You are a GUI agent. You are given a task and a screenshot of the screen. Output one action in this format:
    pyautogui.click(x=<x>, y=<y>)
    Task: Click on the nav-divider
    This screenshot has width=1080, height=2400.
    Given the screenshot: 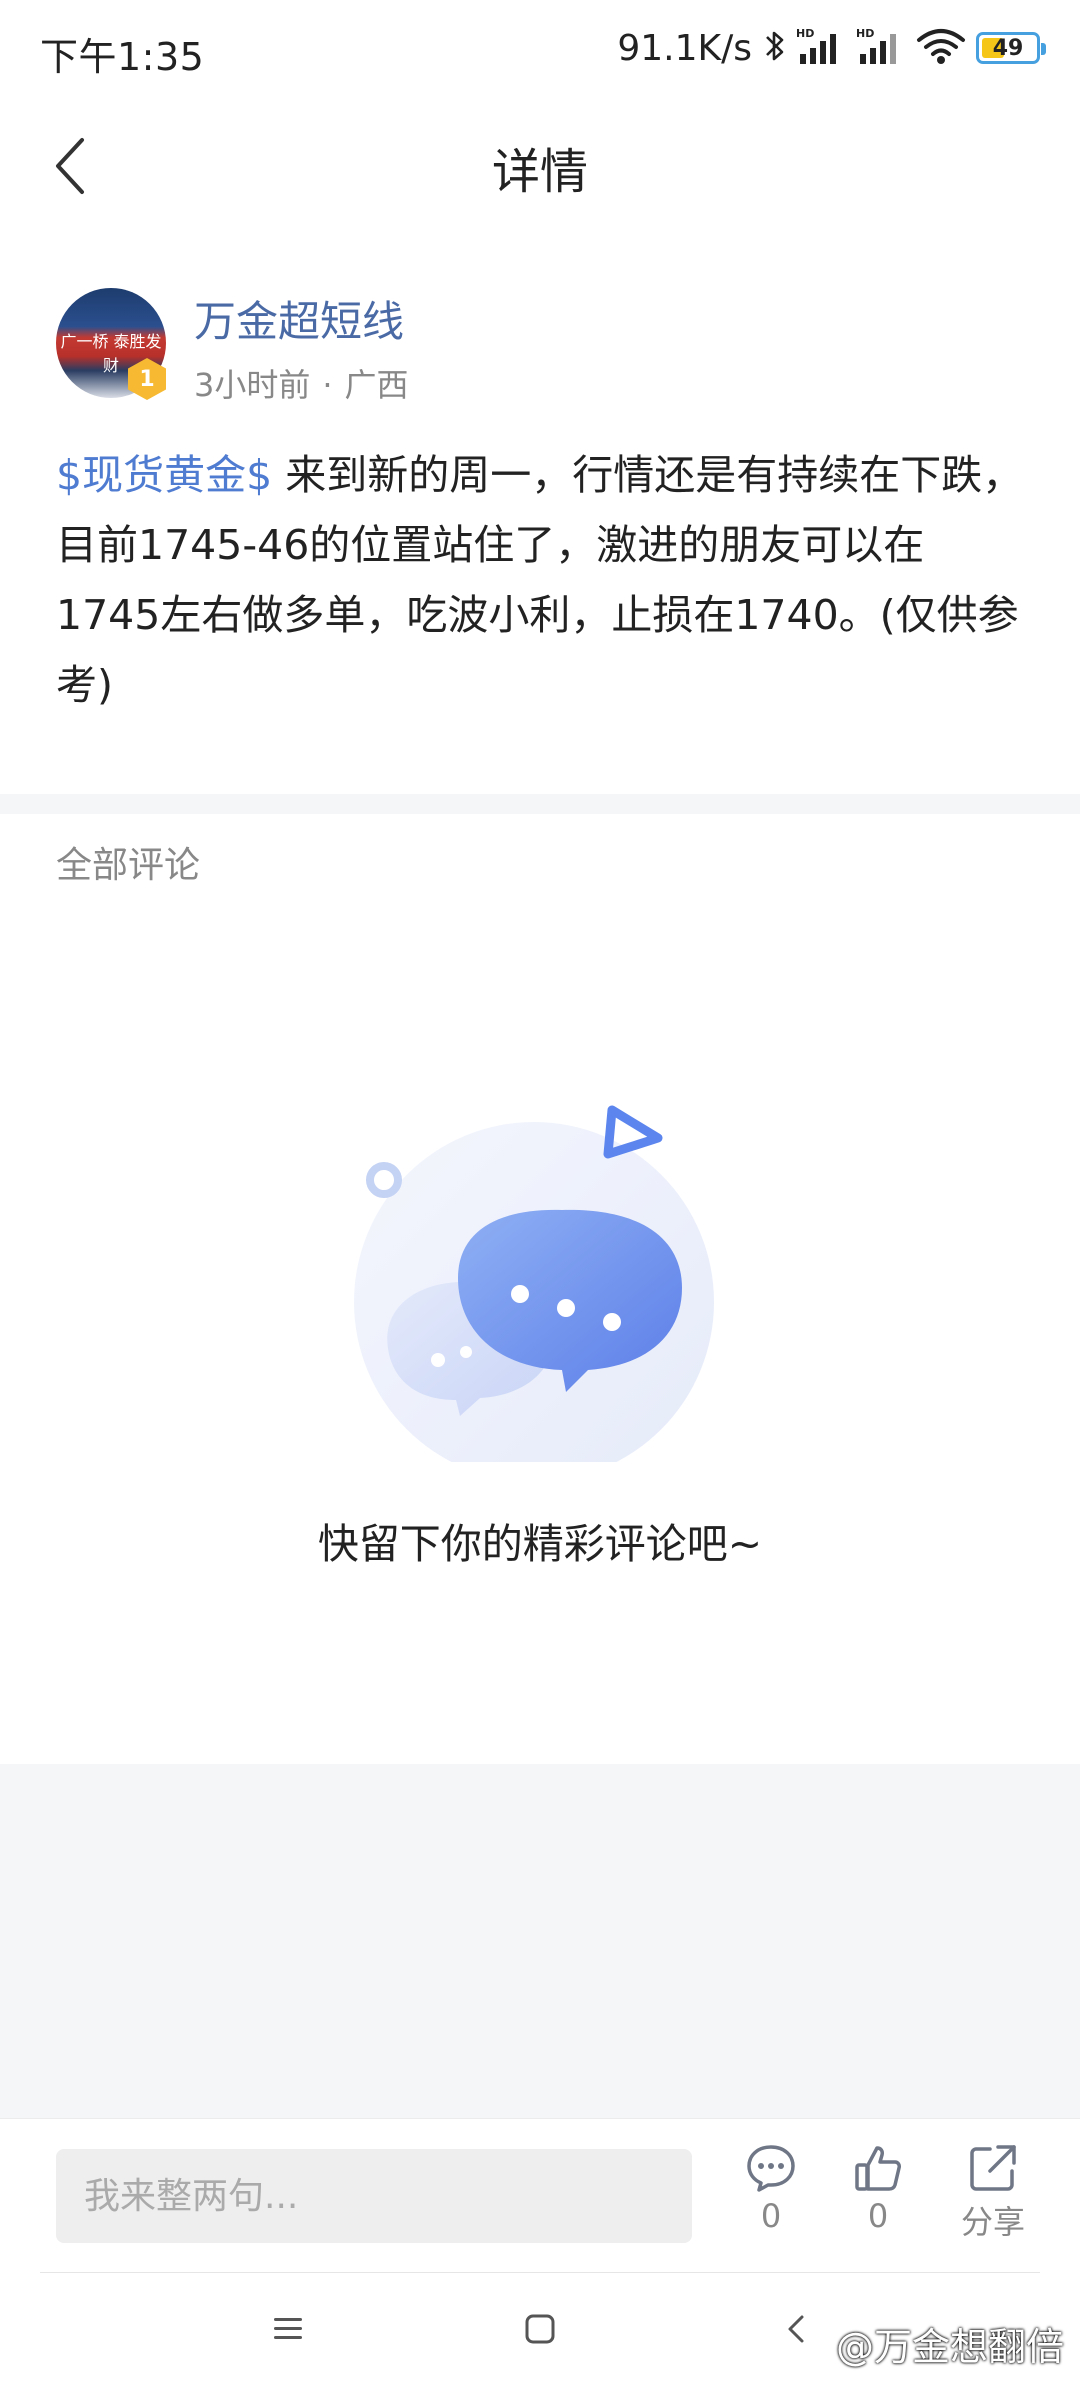 What is the action you would take?
    pyautogui.click(x=540, y=2272)
    